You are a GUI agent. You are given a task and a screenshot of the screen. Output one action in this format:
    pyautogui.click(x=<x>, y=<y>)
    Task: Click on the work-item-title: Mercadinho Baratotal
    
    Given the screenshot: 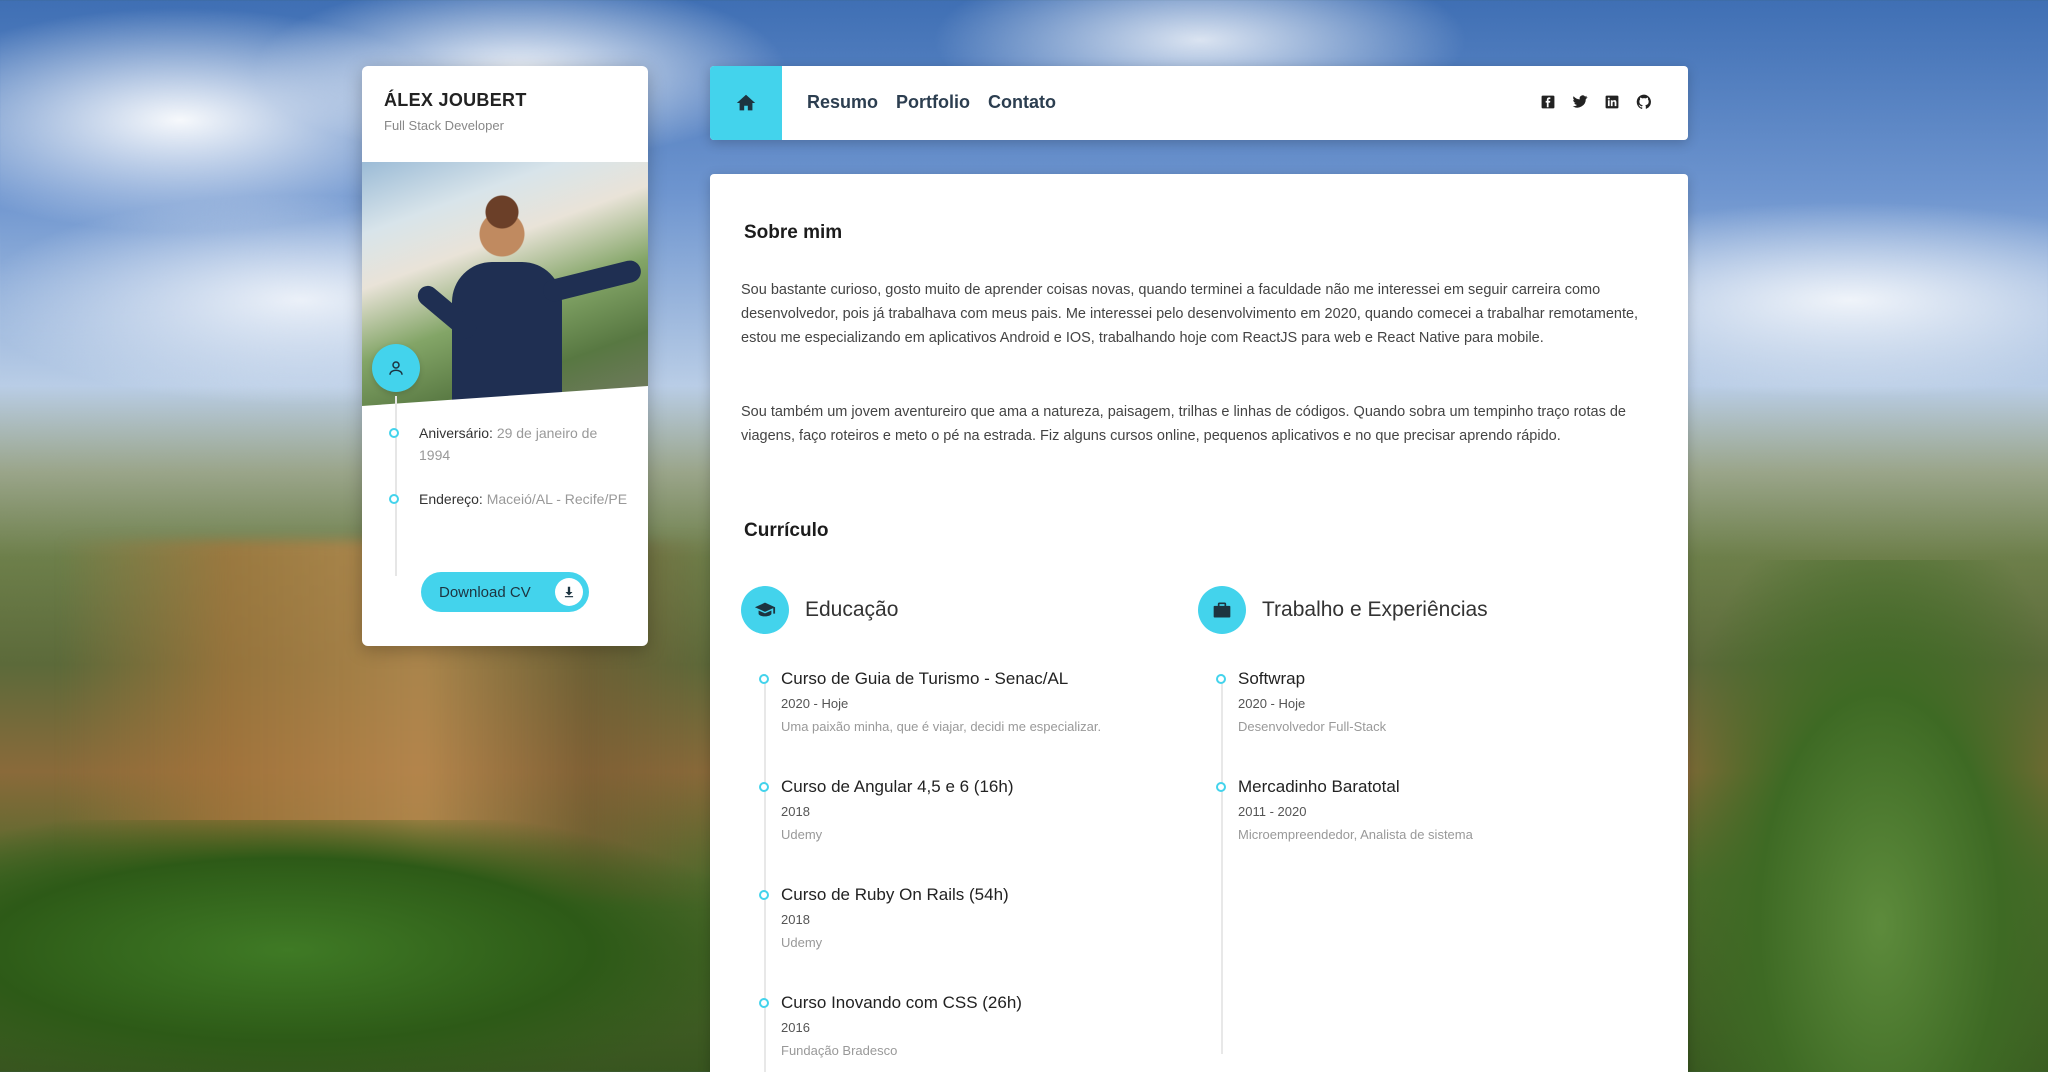 What is the action you would take?
    pyautogui.click(x=1319, y=786)
    